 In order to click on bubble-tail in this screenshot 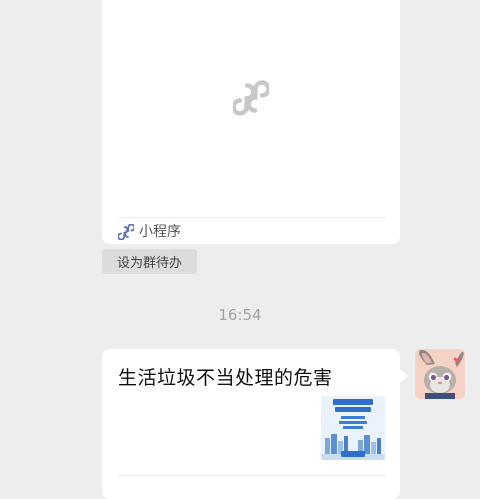, I will do `click(404, 376)`.